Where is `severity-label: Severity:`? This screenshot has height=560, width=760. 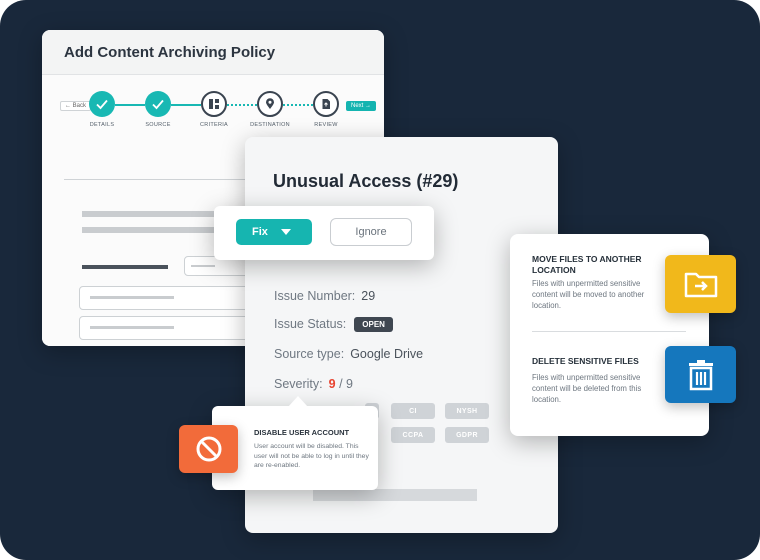 severity-label: Severity: is located at coordinates (298, 384).